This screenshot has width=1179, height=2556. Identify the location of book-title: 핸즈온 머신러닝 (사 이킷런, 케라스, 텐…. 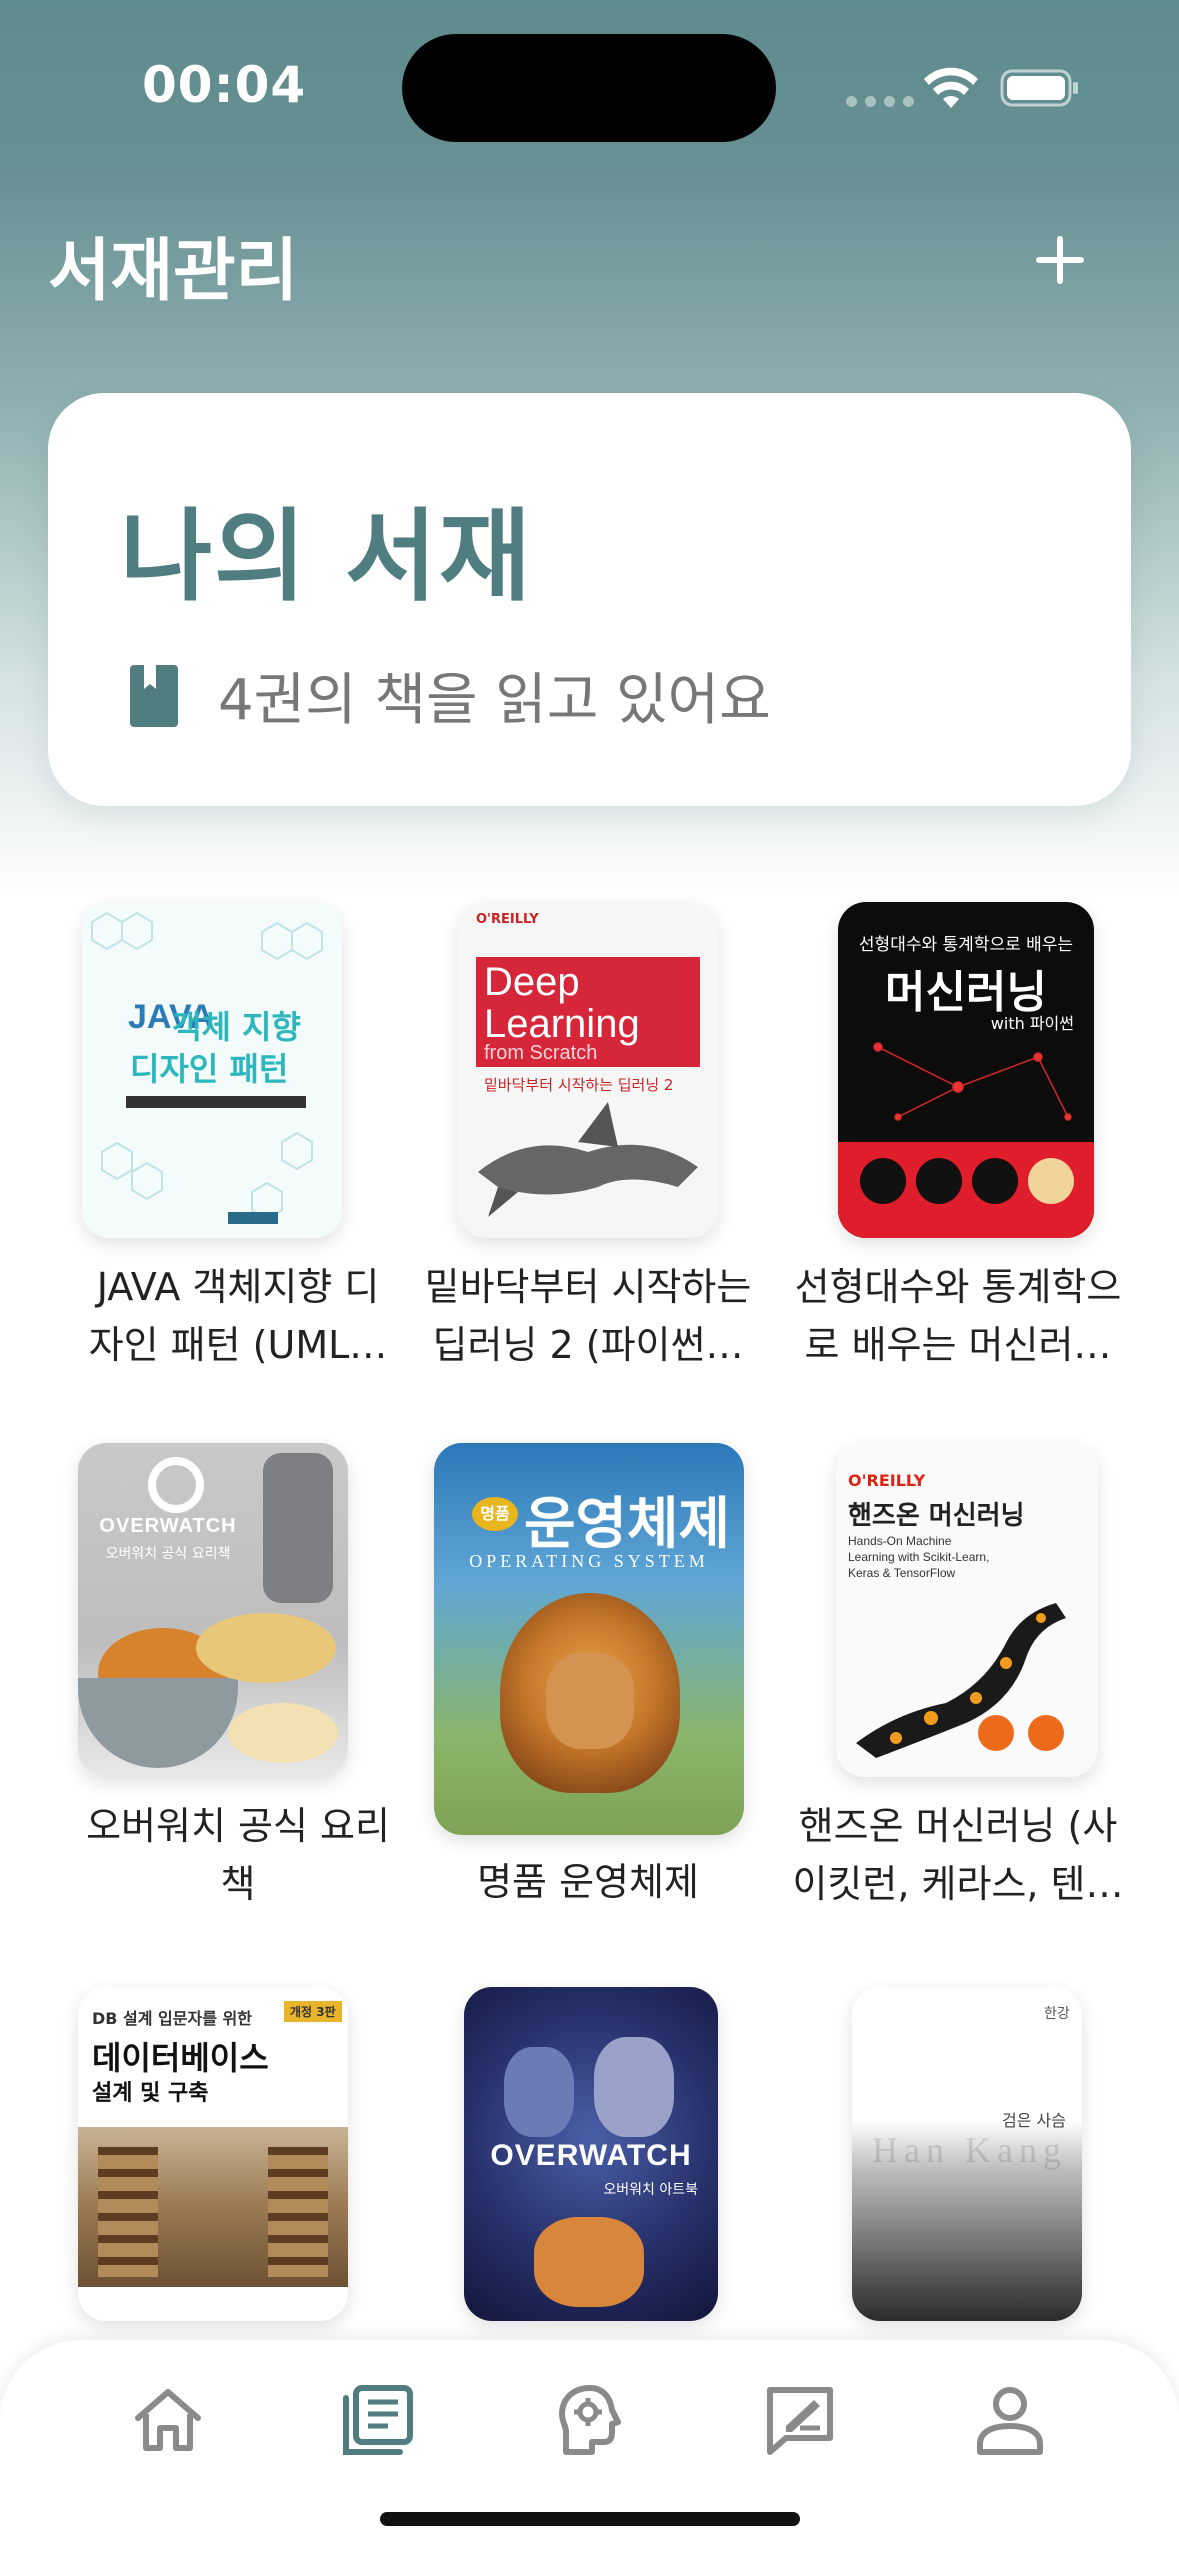
(958, 1855).